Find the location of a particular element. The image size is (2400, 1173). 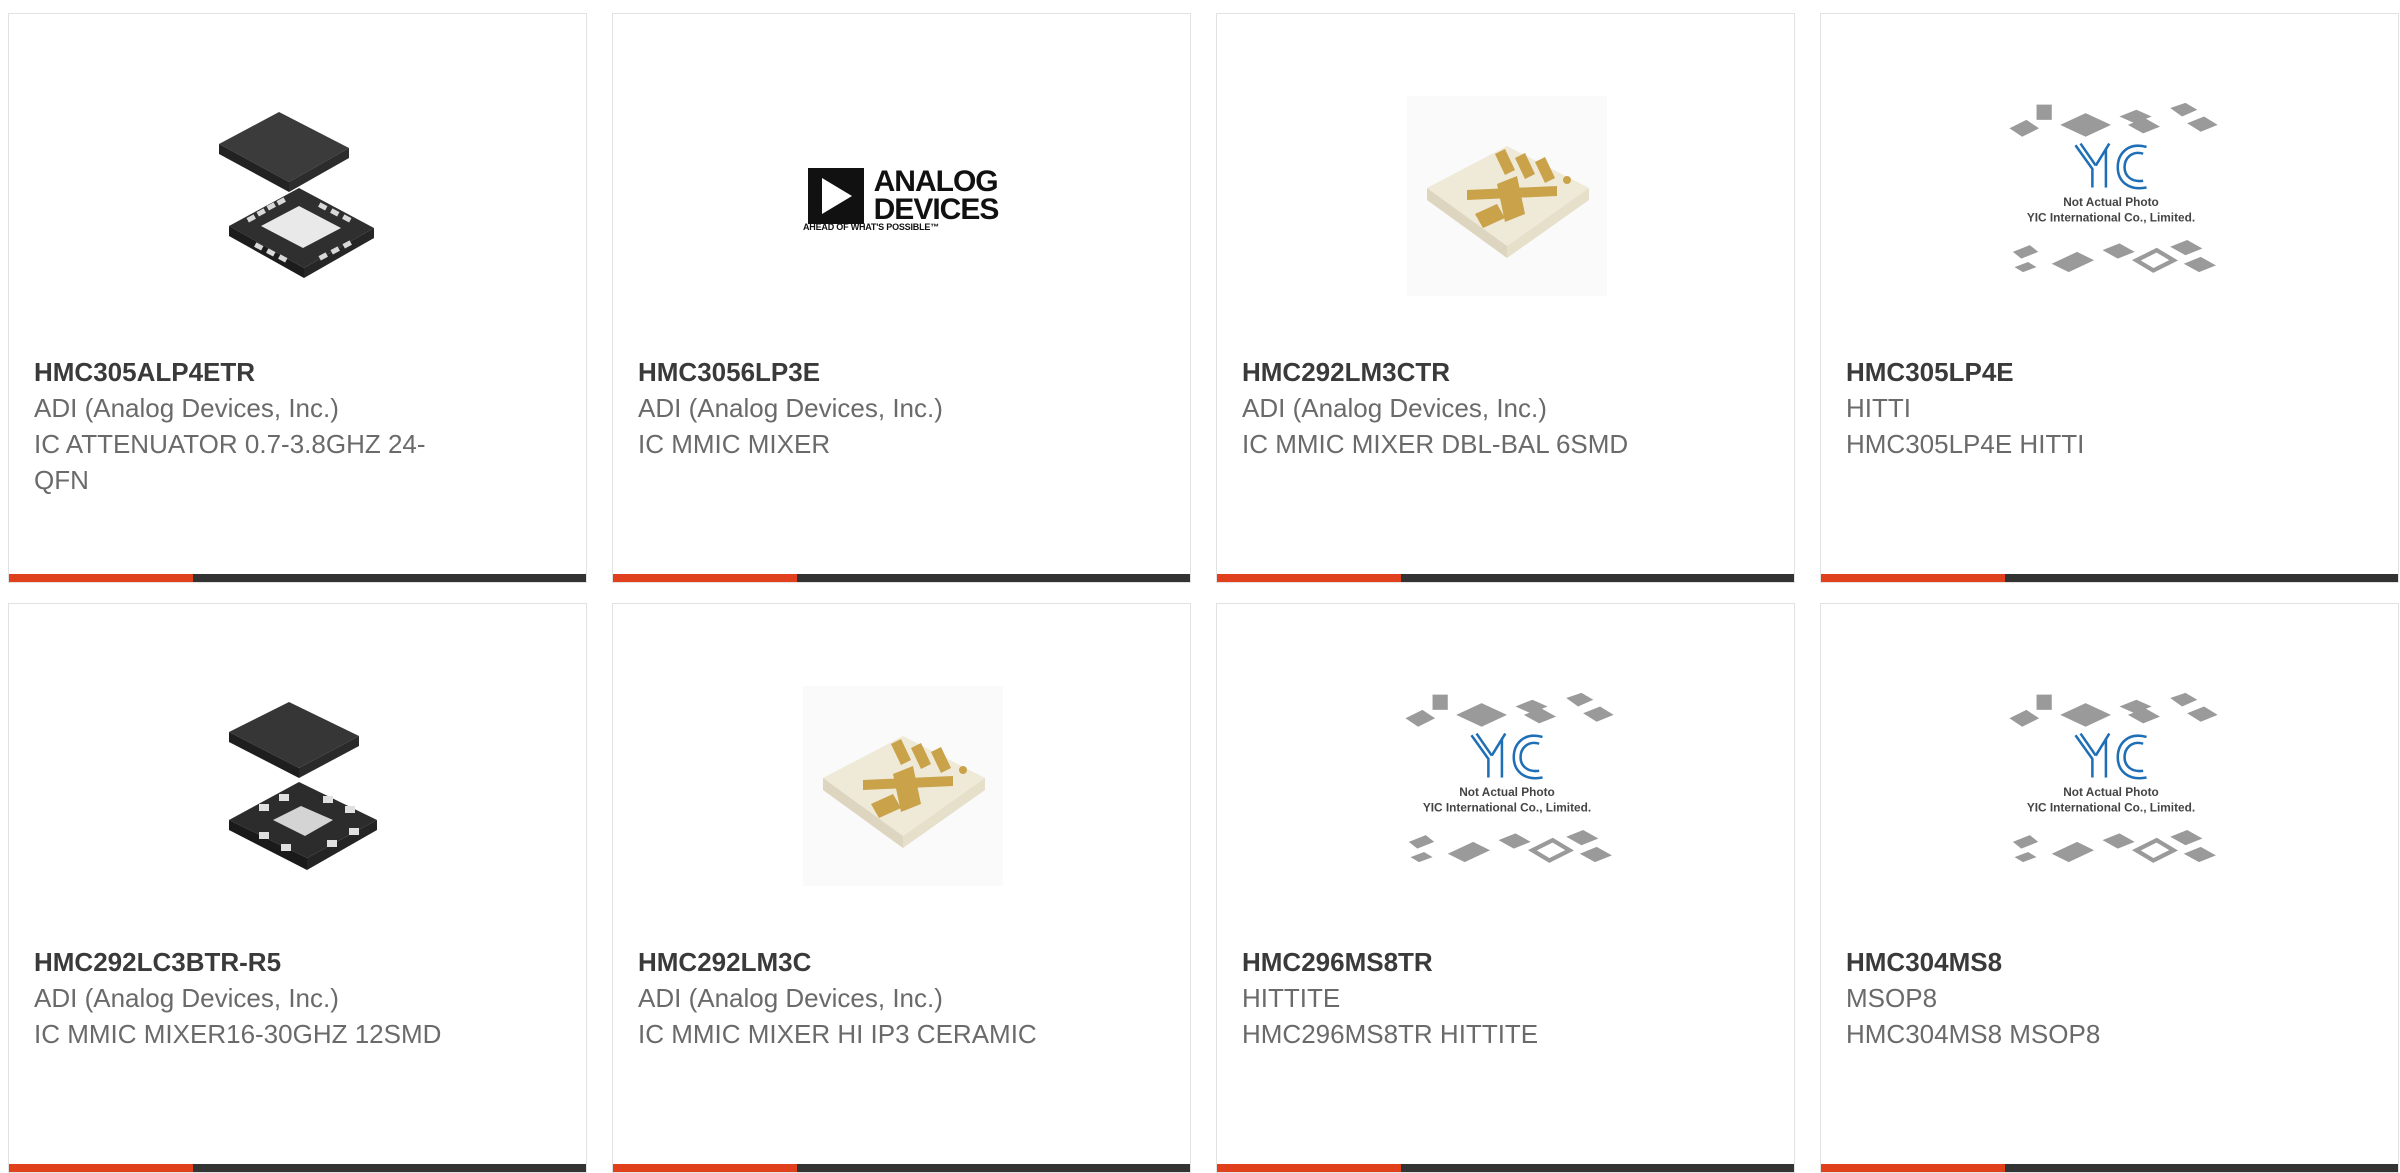

part-number: HMC296MS8TR is located at coordinates (1508, 962).